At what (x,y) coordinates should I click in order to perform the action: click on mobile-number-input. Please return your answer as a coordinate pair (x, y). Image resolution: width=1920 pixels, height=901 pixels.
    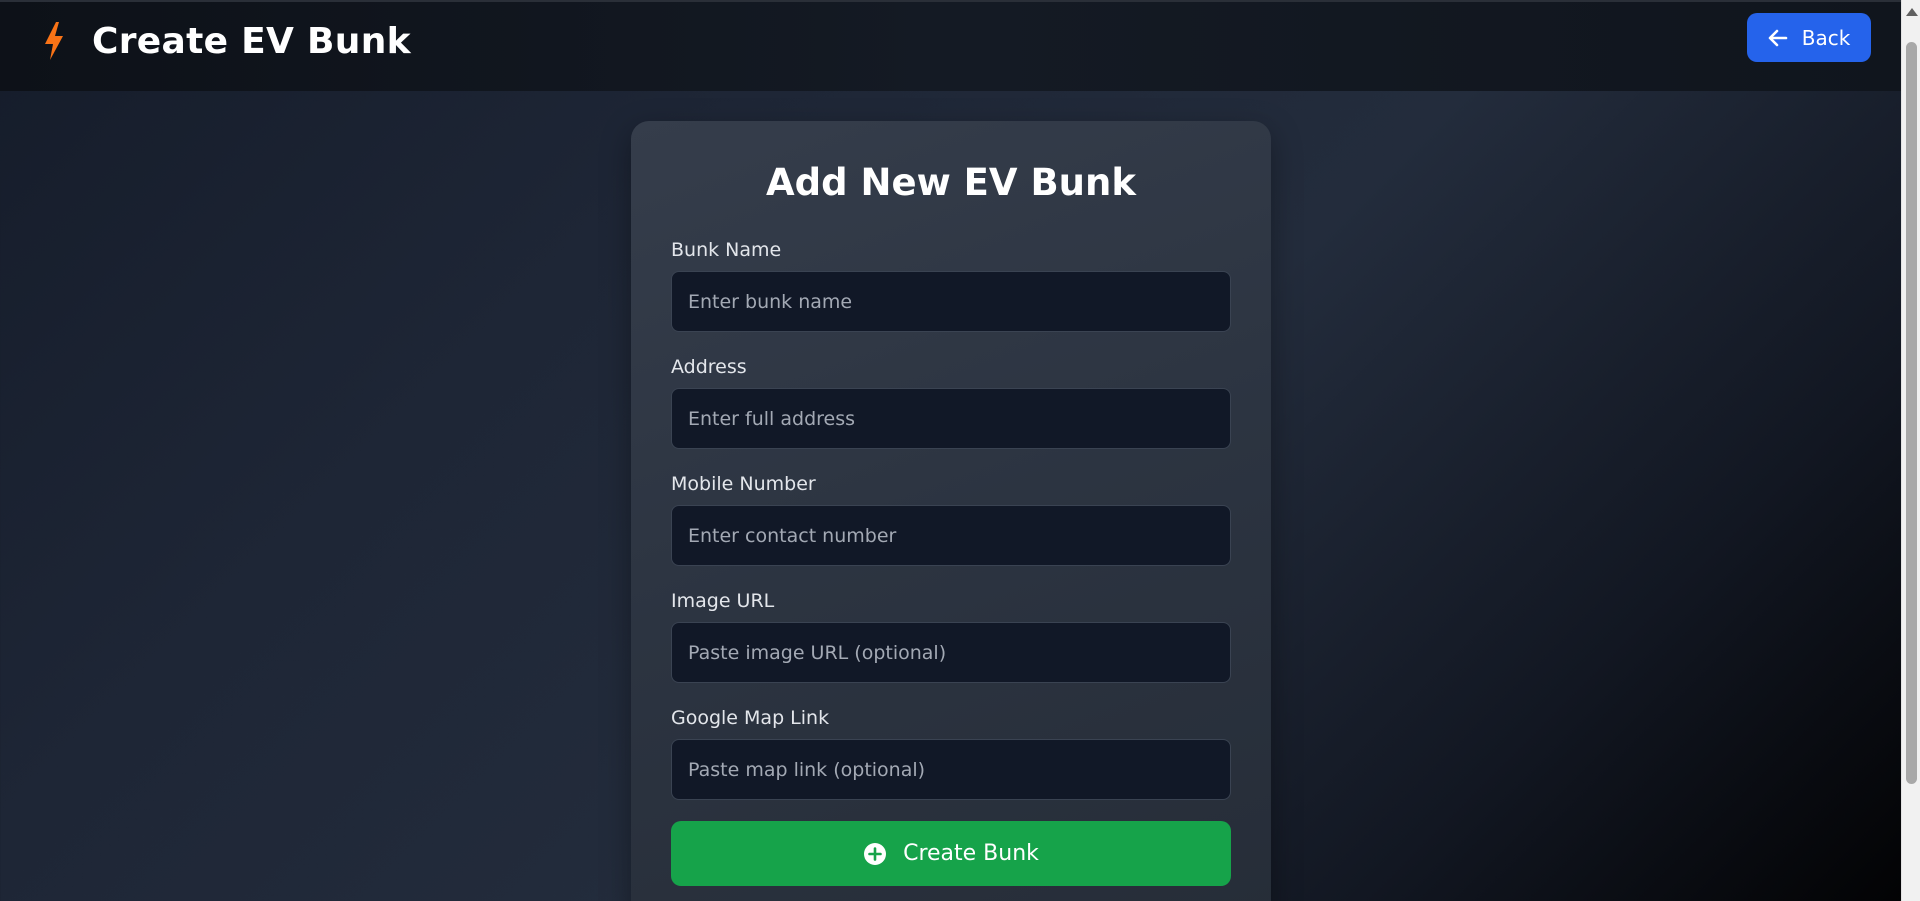
    Looking at the image, I should click on (951, 535).